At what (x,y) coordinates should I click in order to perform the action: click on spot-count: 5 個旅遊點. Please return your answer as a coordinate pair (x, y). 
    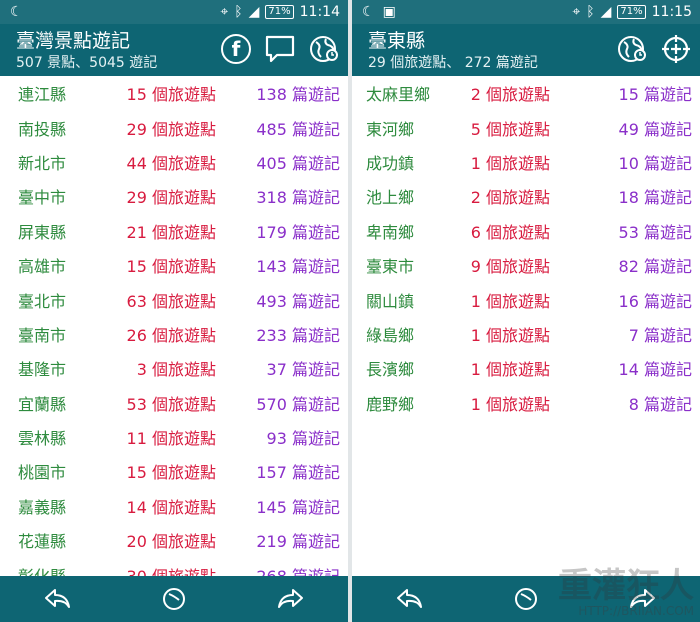
    Looking at the image, I should click on (510, 129).